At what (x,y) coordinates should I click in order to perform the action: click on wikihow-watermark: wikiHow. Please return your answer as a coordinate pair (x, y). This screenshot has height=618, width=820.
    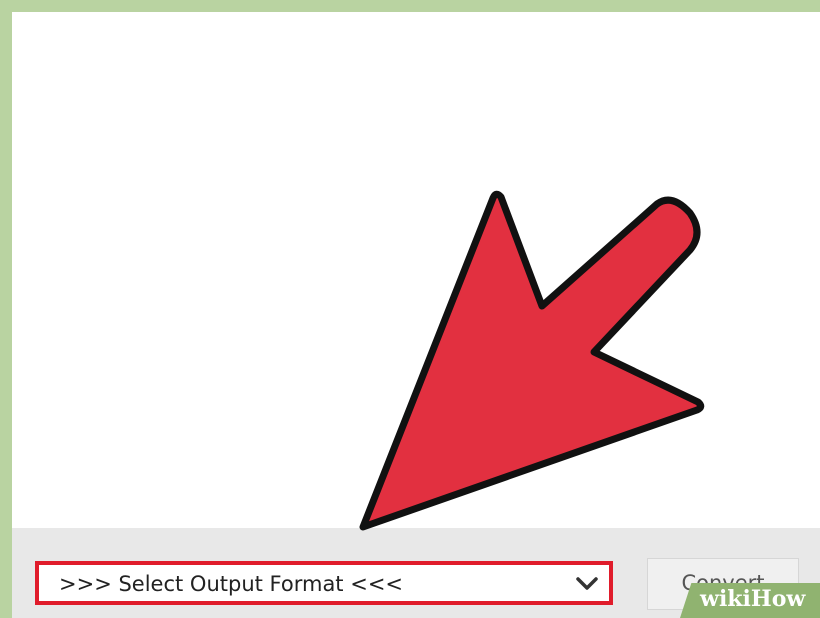
    Looking at the image, I should click on (750, 600).